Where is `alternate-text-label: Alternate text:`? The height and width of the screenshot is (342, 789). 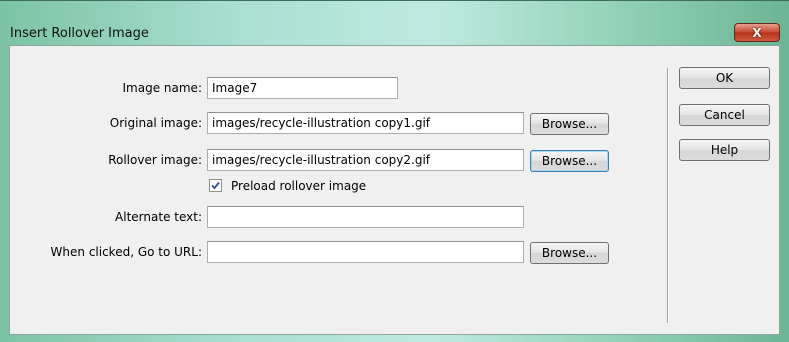 alternate-text-label: Alternate text: is located at coordinates (158, 217).